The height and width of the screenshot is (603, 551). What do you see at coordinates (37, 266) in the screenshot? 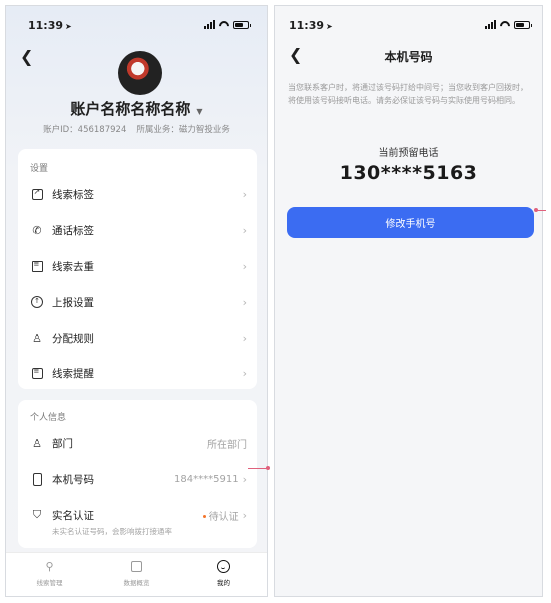
I see `dedupe-icon: ≡` at bounding box center [37, 266].